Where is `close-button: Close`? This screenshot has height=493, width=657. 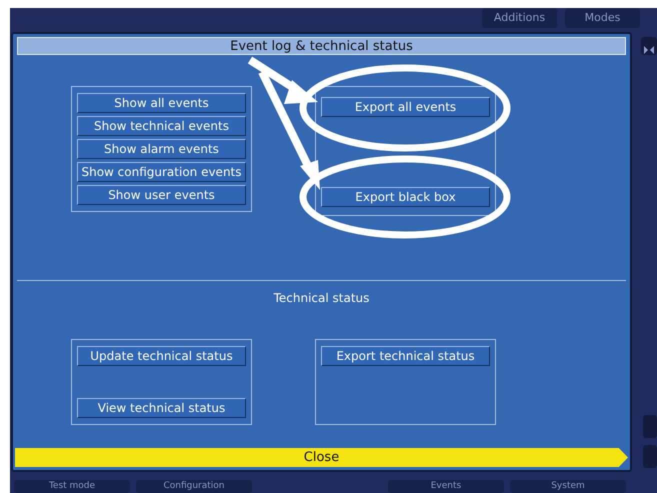 close-button: Close is located at coordinates (321, 457).